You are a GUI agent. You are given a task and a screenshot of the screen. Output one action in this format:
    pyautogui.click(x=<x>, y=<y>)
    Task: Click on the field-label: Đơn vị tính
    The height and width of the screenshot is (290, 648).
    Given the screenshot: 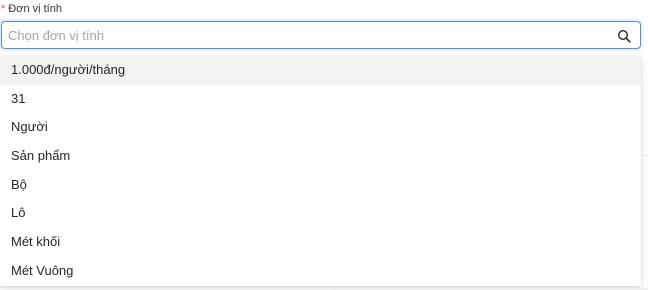 What is the action you would take?
    pyautogui.click(x=35, y=9)
    